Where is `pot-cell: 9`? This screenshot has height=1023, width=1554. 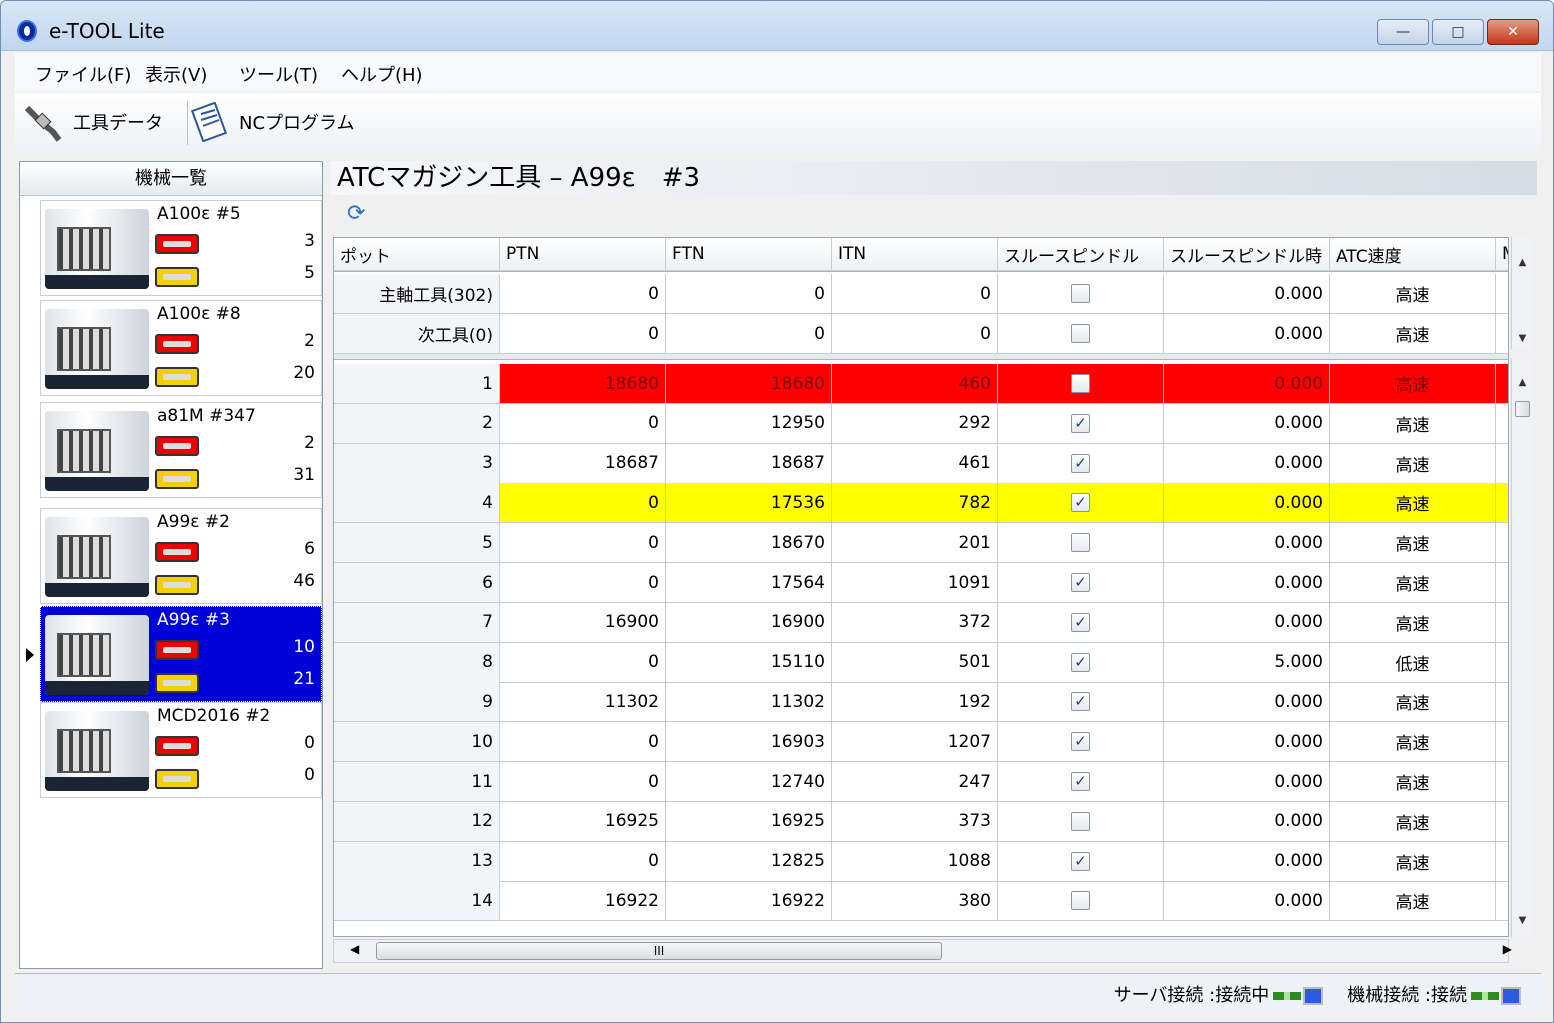 pot-cell: 9 is located at coordinates (417, 702).